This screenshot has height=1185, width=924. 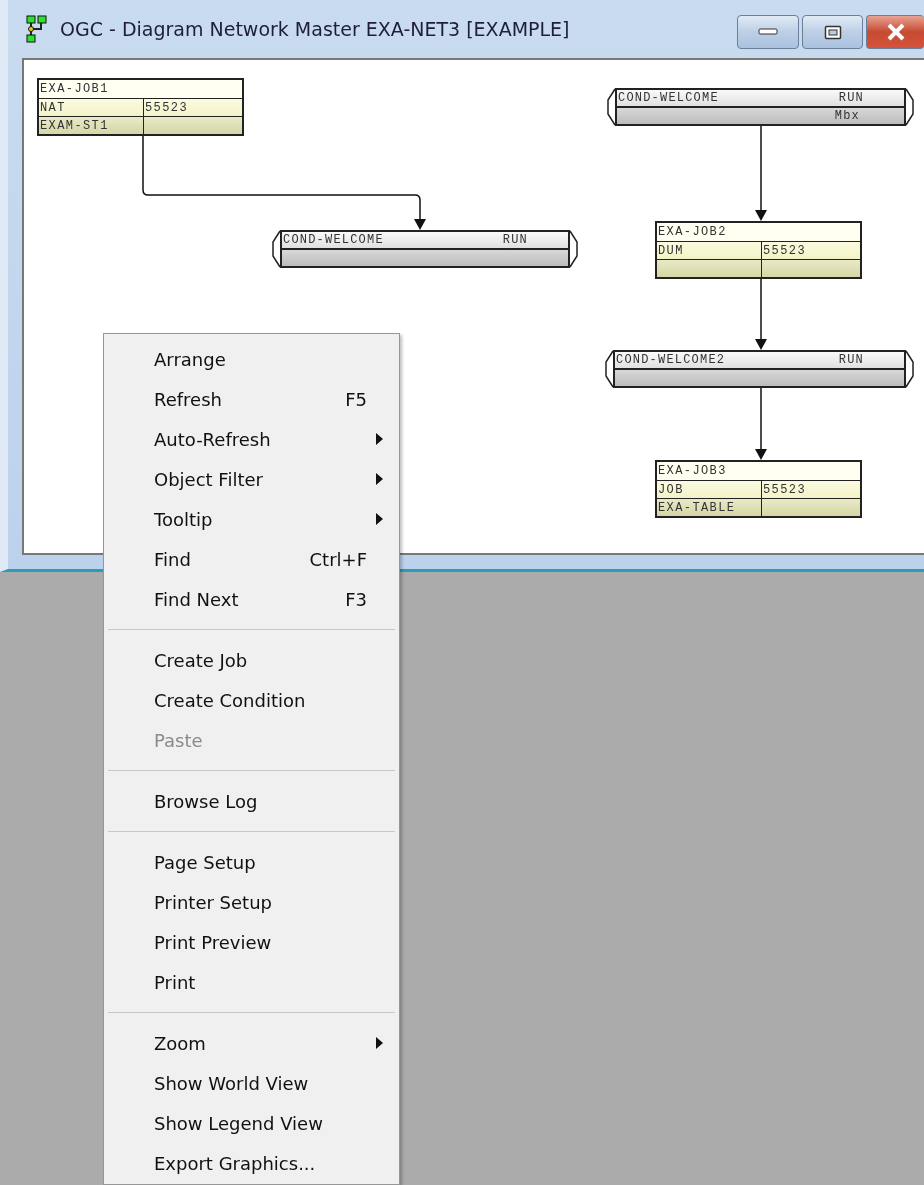 What do you see at coordinates (692, 471) in the screenshot?
I see `job-name: EXA-JOB3` at bounding box center [692, 471].